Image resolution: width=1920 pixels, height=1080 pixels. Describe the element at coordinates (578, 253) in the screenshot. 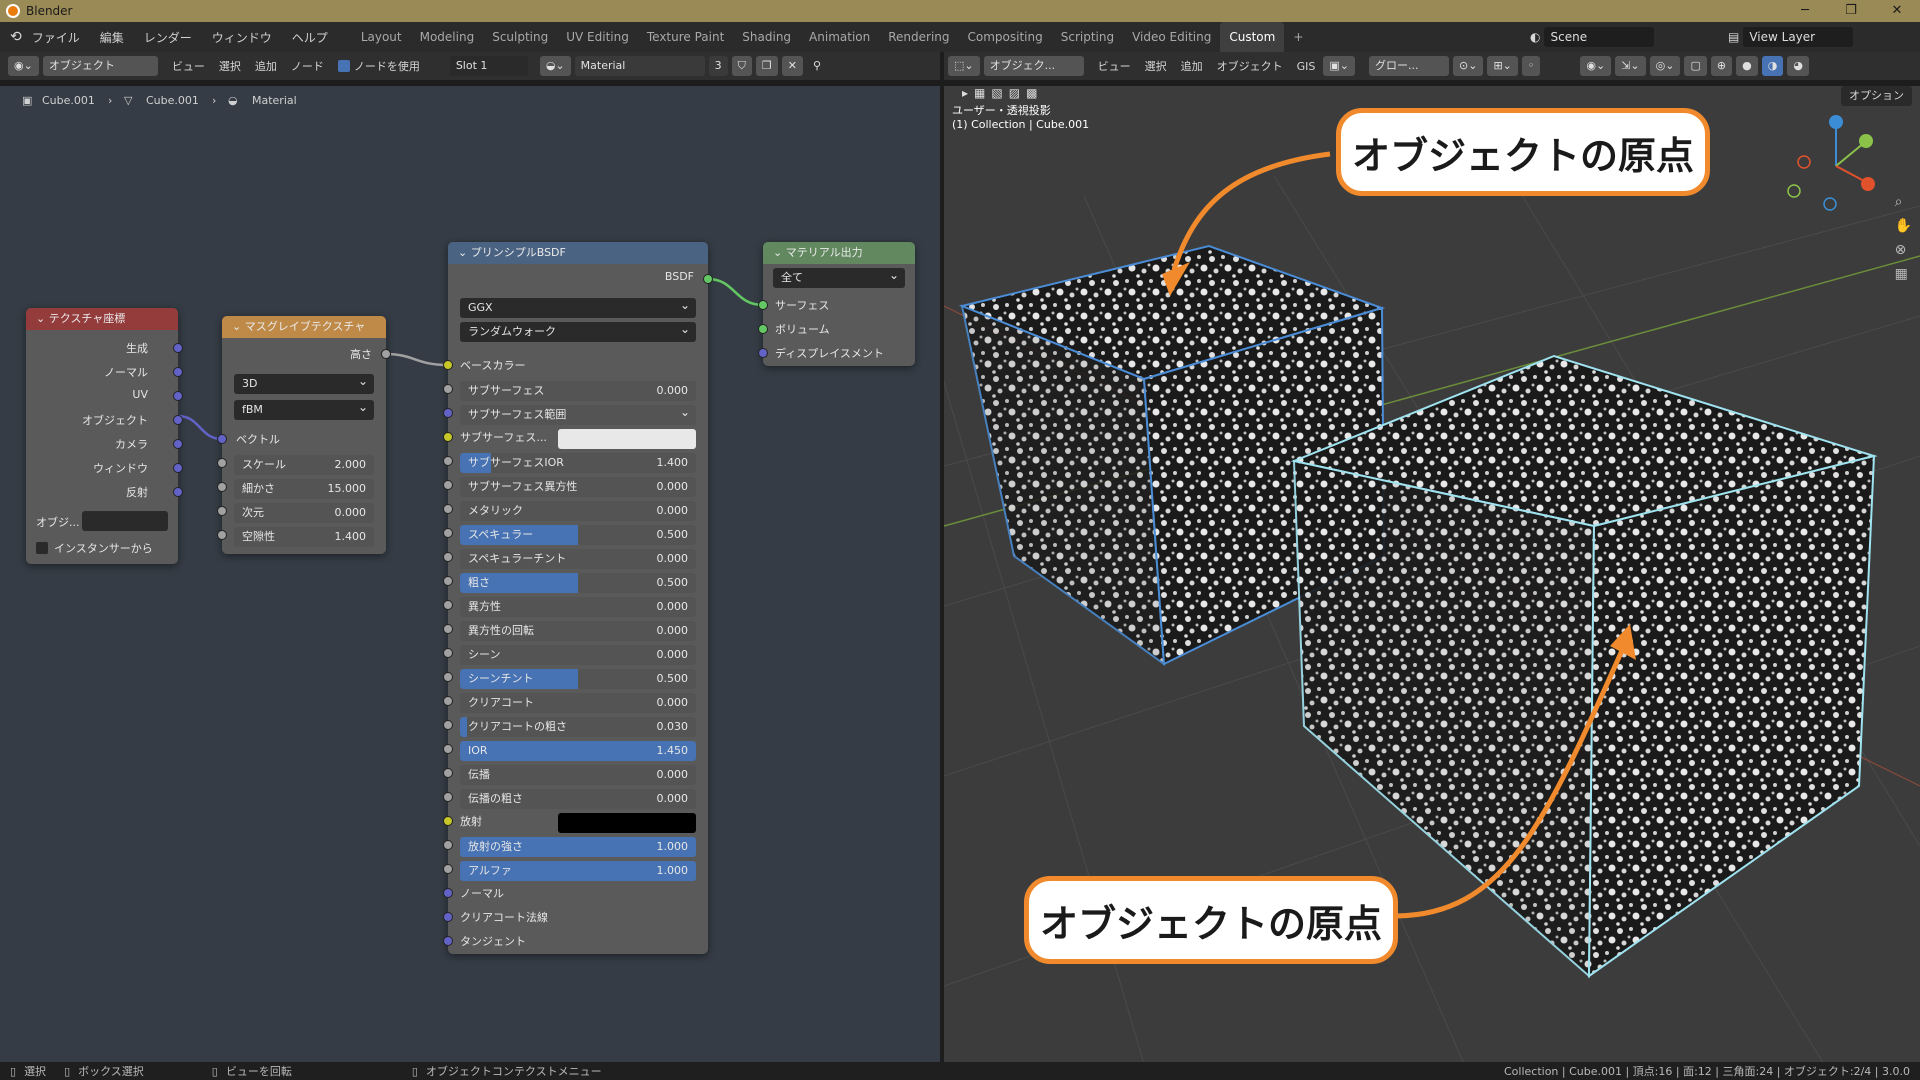

I see `bsdf-node-header: ⌄ プリンシプルBSDF` at that location.